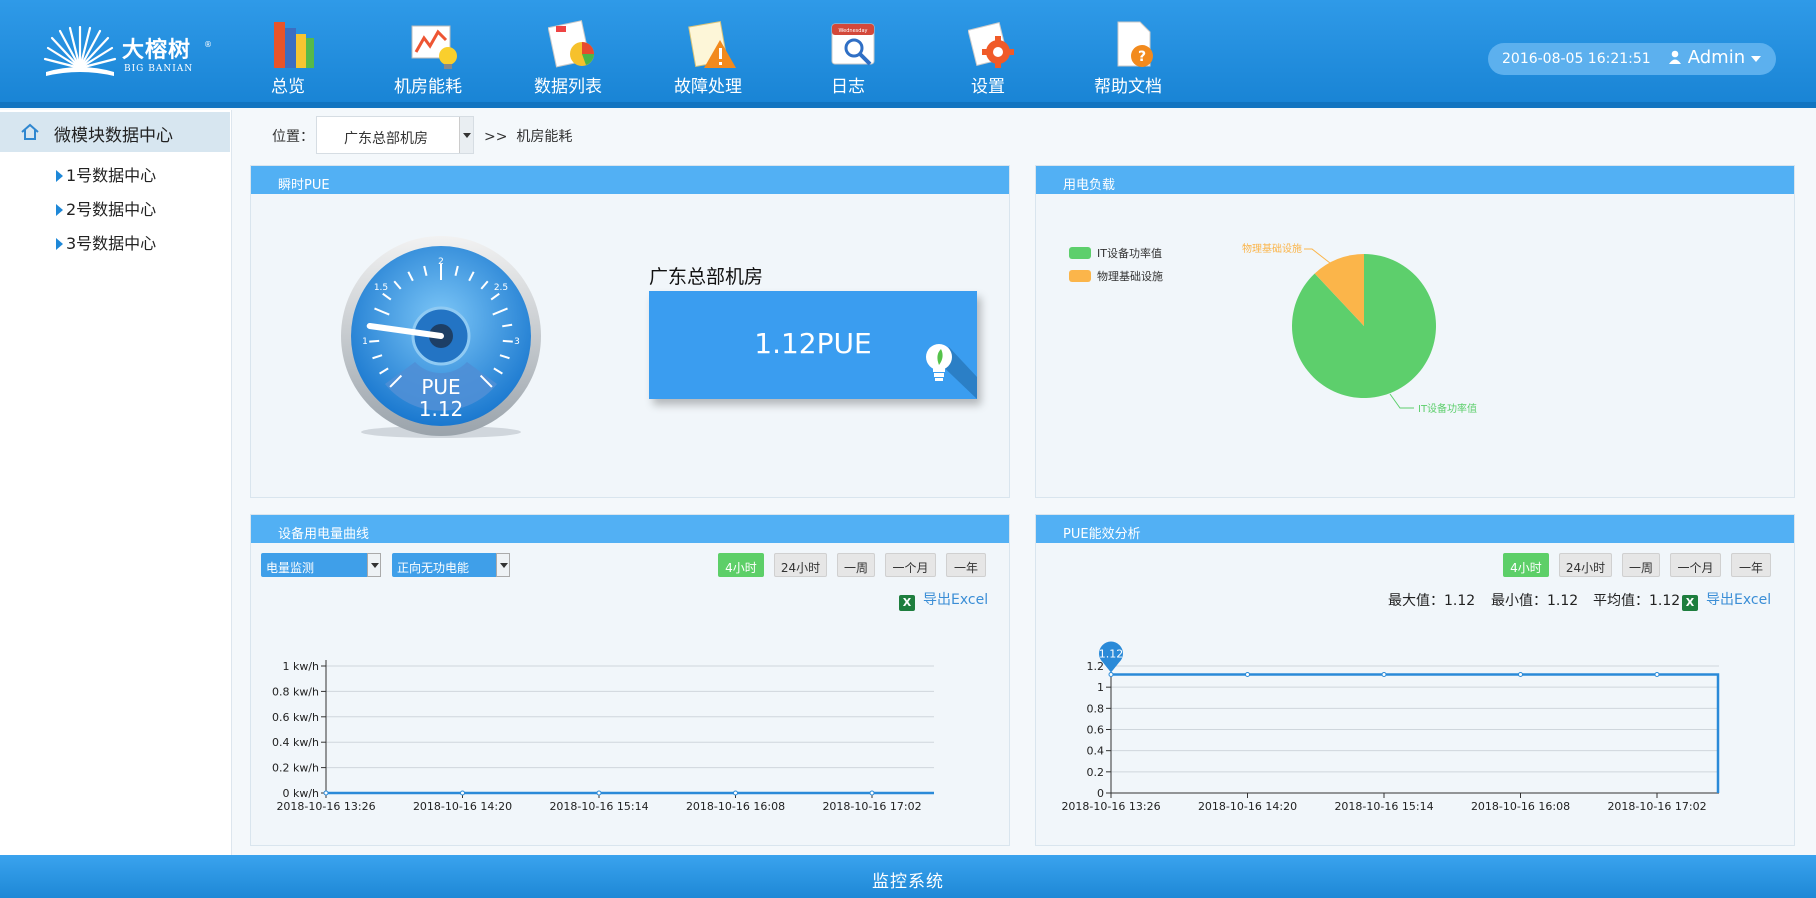 This screenshot has width=1816, height=898. Describe the element at coordinates (386, 139) in the screenshot. I see `location-select-value: 广东总部机房` at that location.